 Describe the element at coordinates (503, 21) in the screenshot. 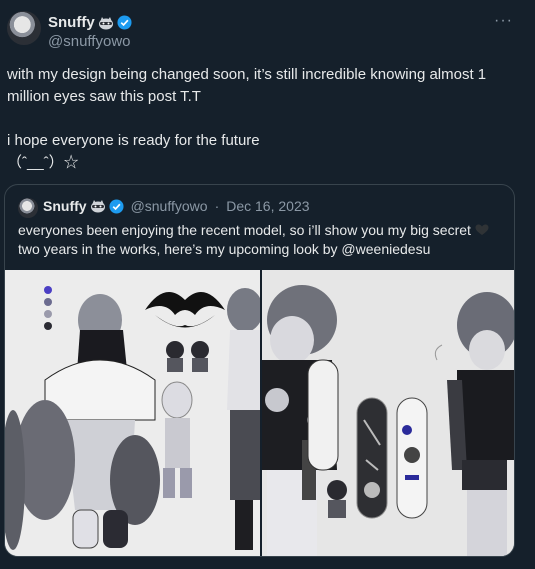

I see `more-icon: ···` at that location.